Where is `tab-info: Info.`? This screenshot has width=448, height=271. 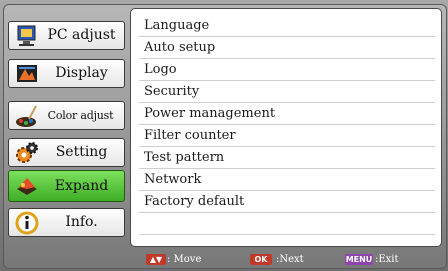
tab-info: Info. is located at coordinates (66, 222).